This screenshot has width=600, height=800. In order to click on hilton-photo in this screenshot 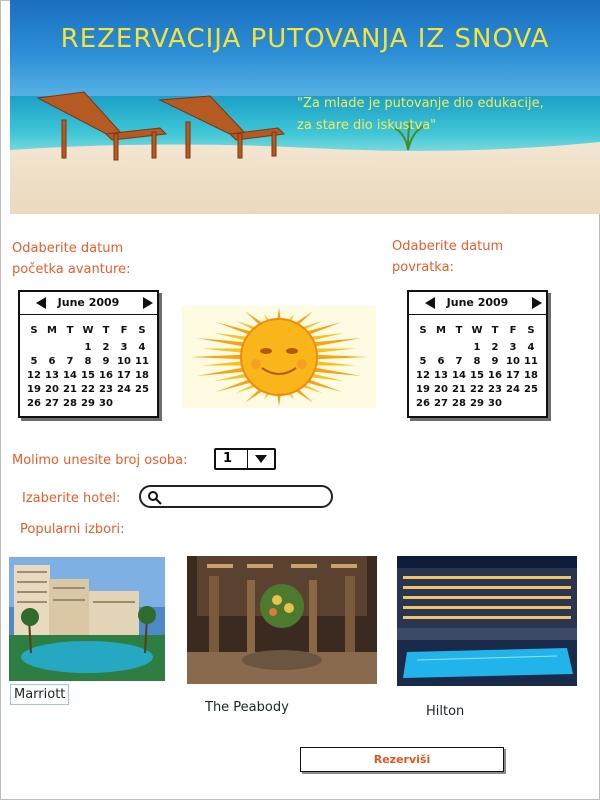, I will do `click(487, 621)`.